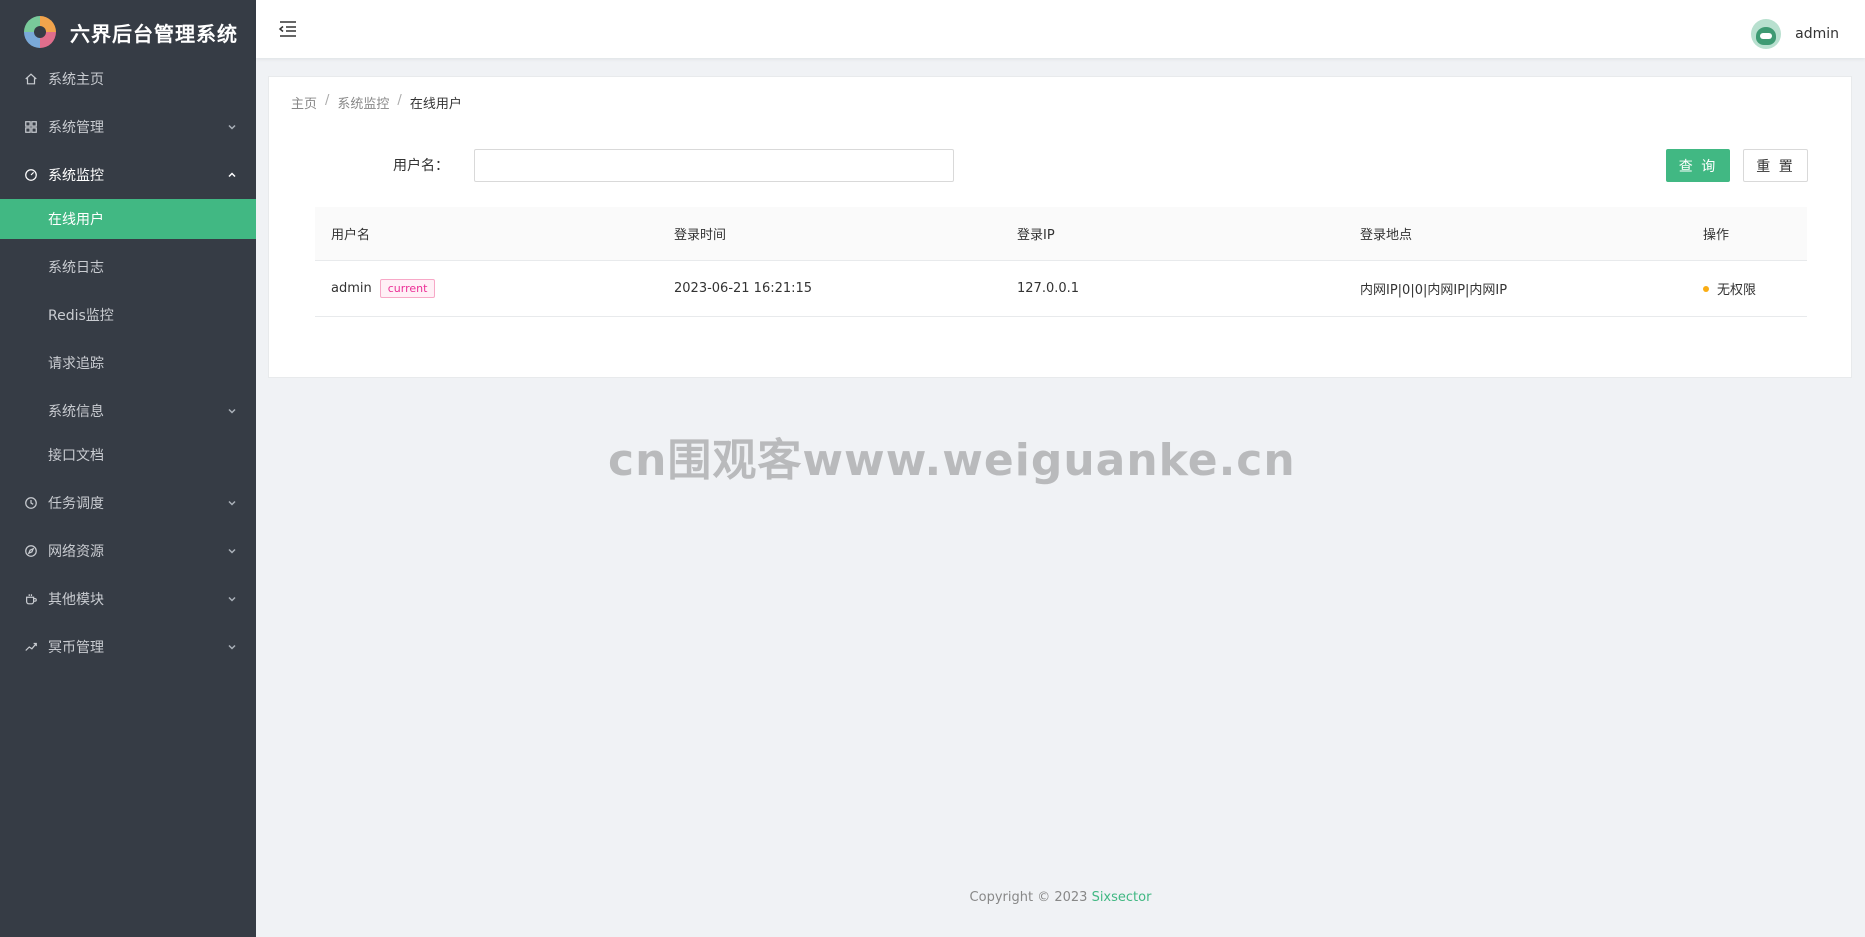  What do you see at coordinates (31, 599) in the screenshot?
I see `coffee-icon` at bounding box center [31, 599].